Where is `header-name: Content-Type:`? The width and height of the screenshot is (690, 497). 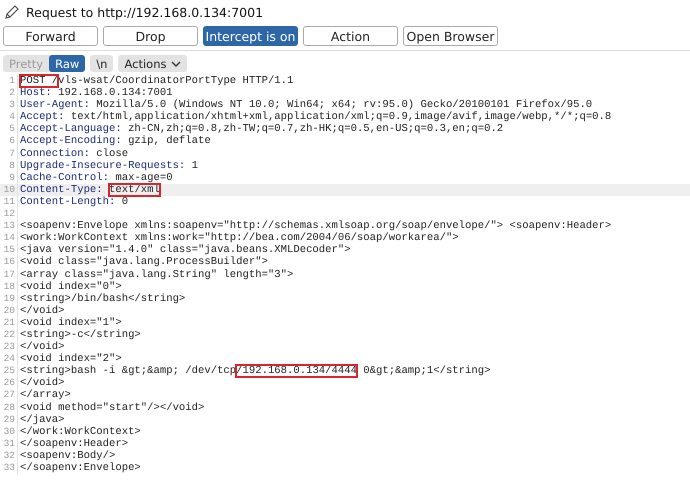
header-name: Content-Type: is located at coordinates (62, 190).